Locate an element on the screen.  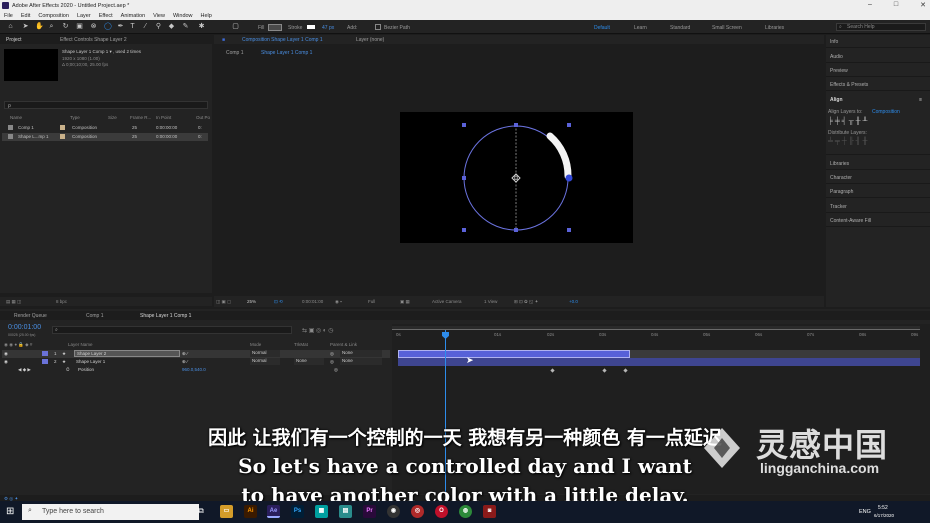
zoom-select: 25% is located at coordinates (251, 301).